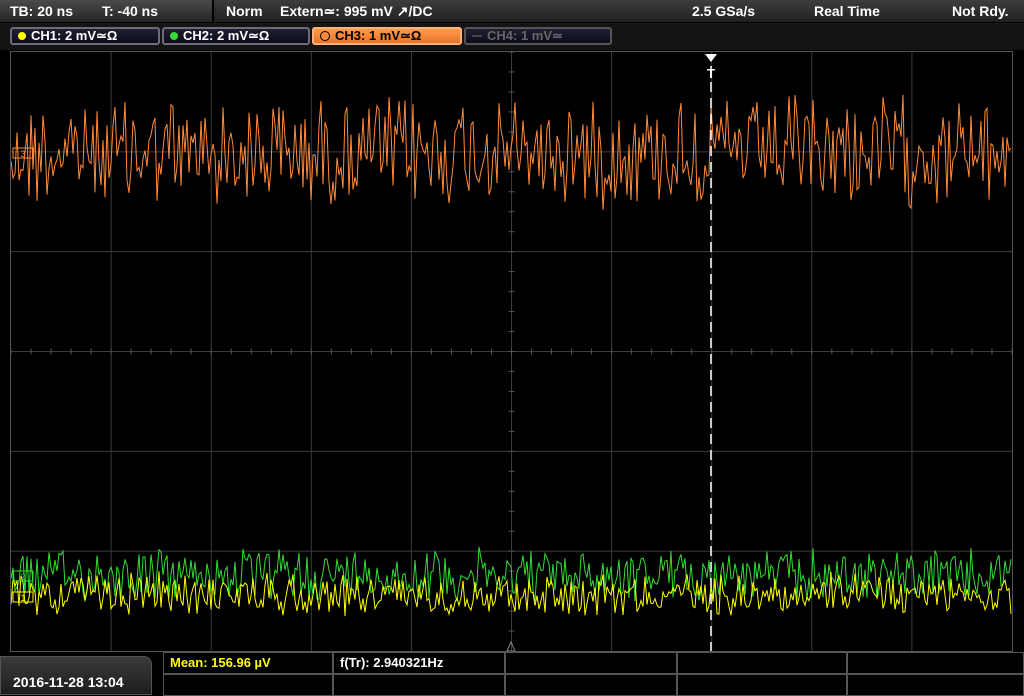 Image resolution: width=1024 pixels, height=696 pixels. Describe the element at coordinates (378, 35) in the screenshot. I see `ch3-label: CH3: 1 mV≃Ω` at that location.